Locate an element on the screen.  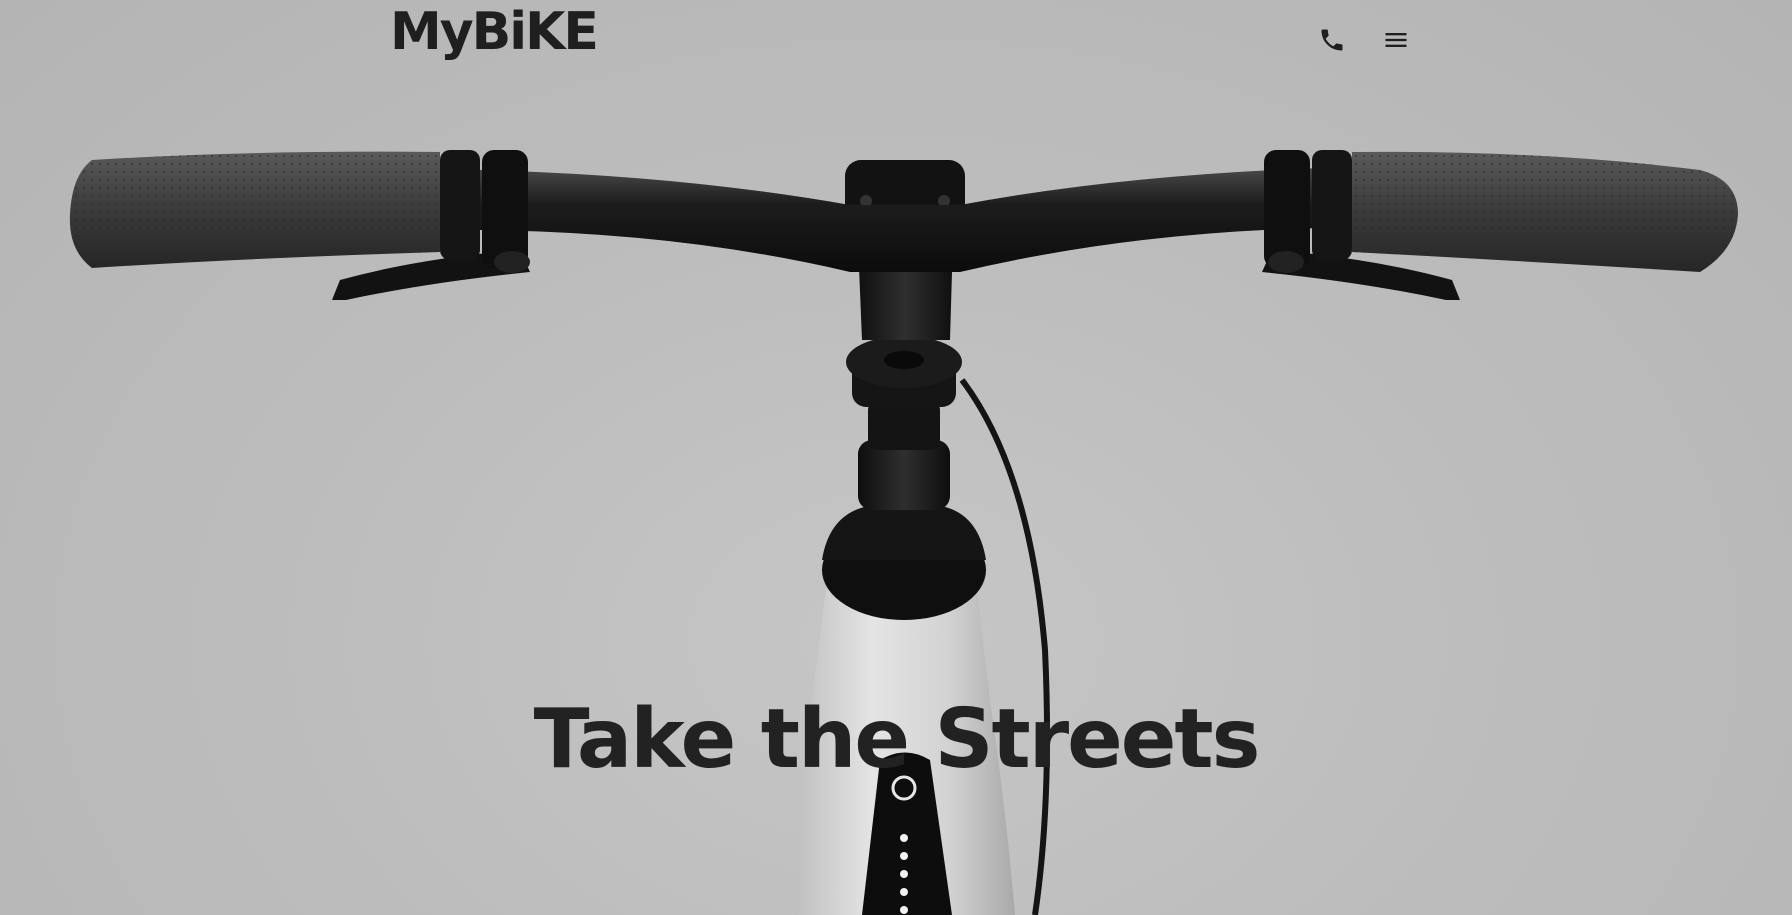
phone-icon is located at coordinates (1332, 40).